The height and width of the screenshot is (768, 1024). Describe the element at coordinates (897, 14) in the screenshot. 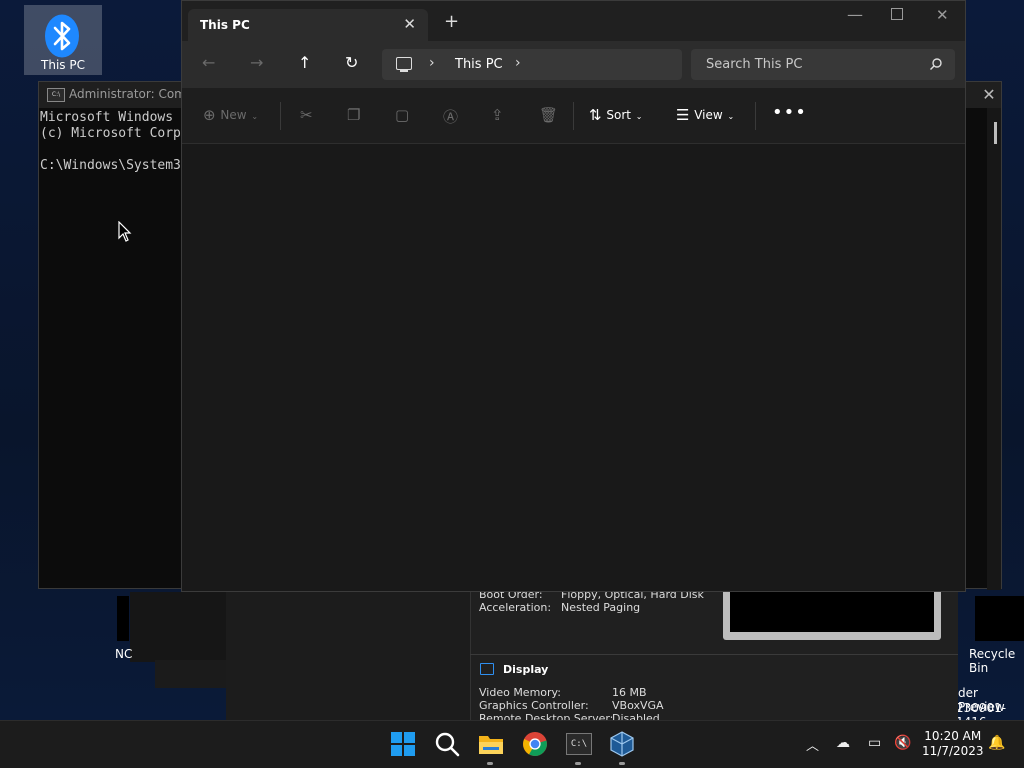

I see `maximize-icon` at that location.